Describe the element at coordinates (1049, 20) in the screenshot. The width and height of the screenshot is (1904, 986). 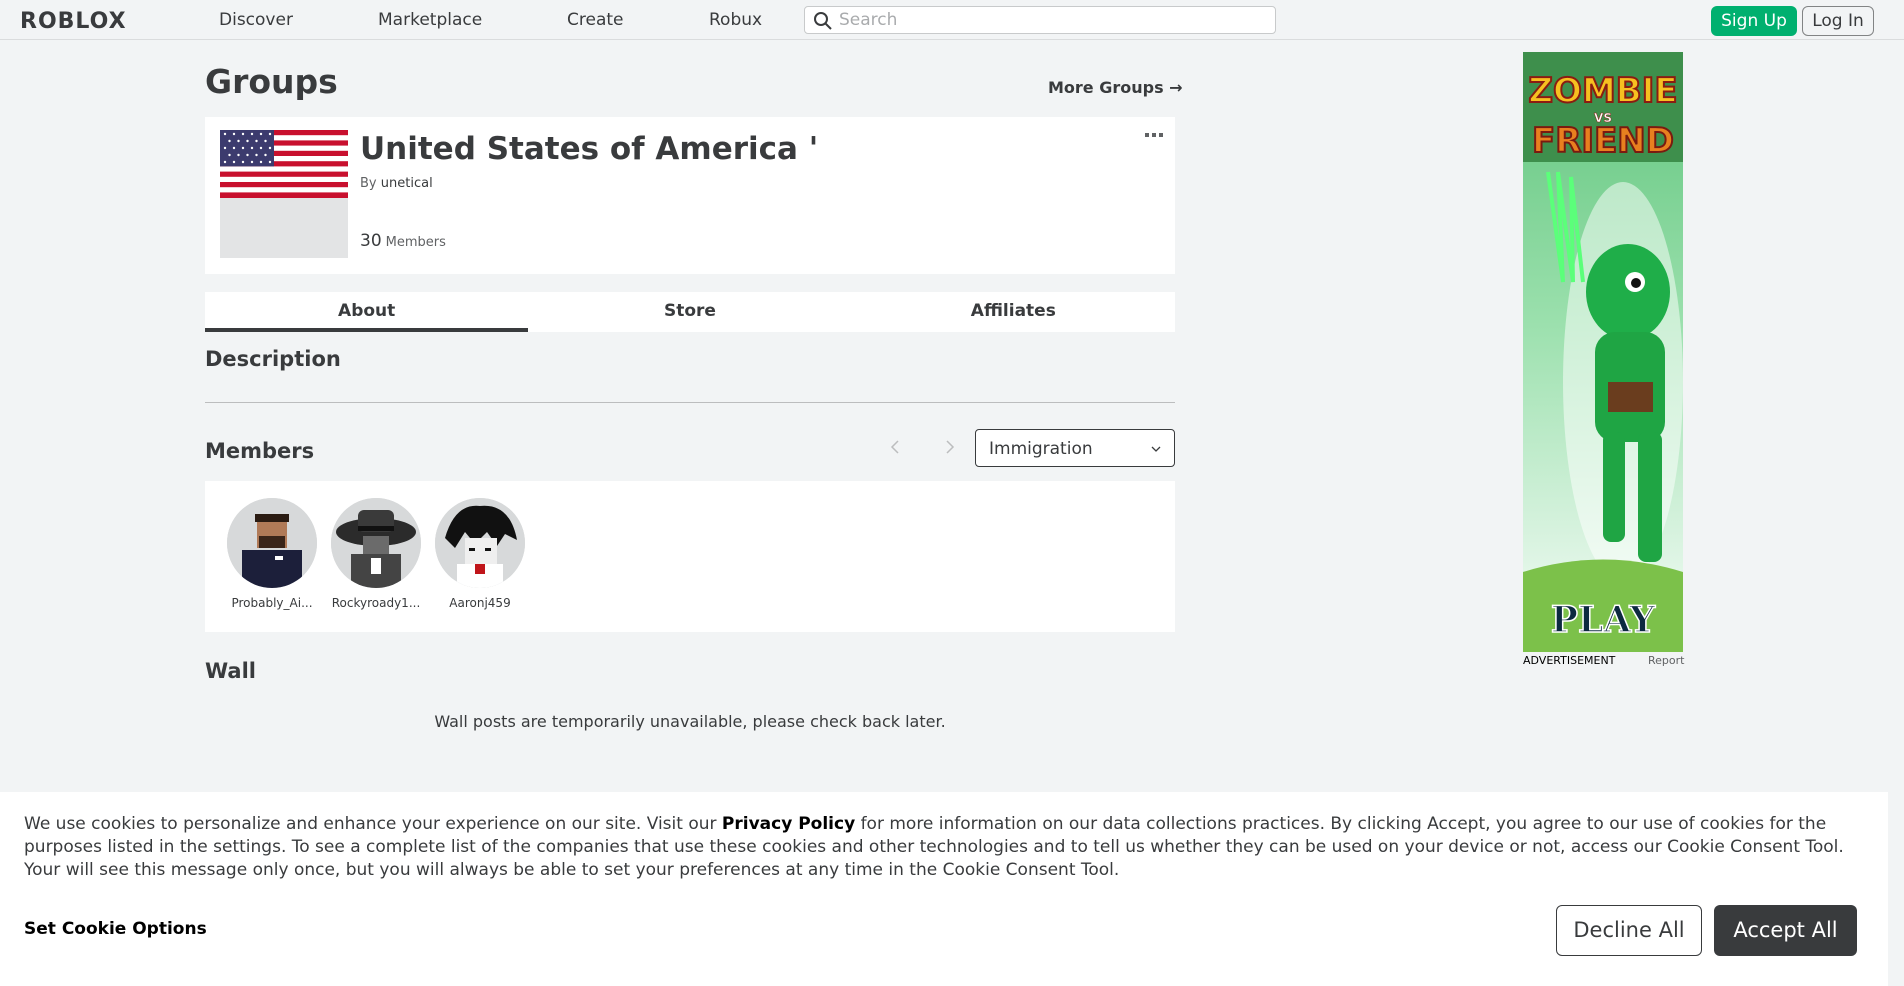
I see `search-input` at that location.